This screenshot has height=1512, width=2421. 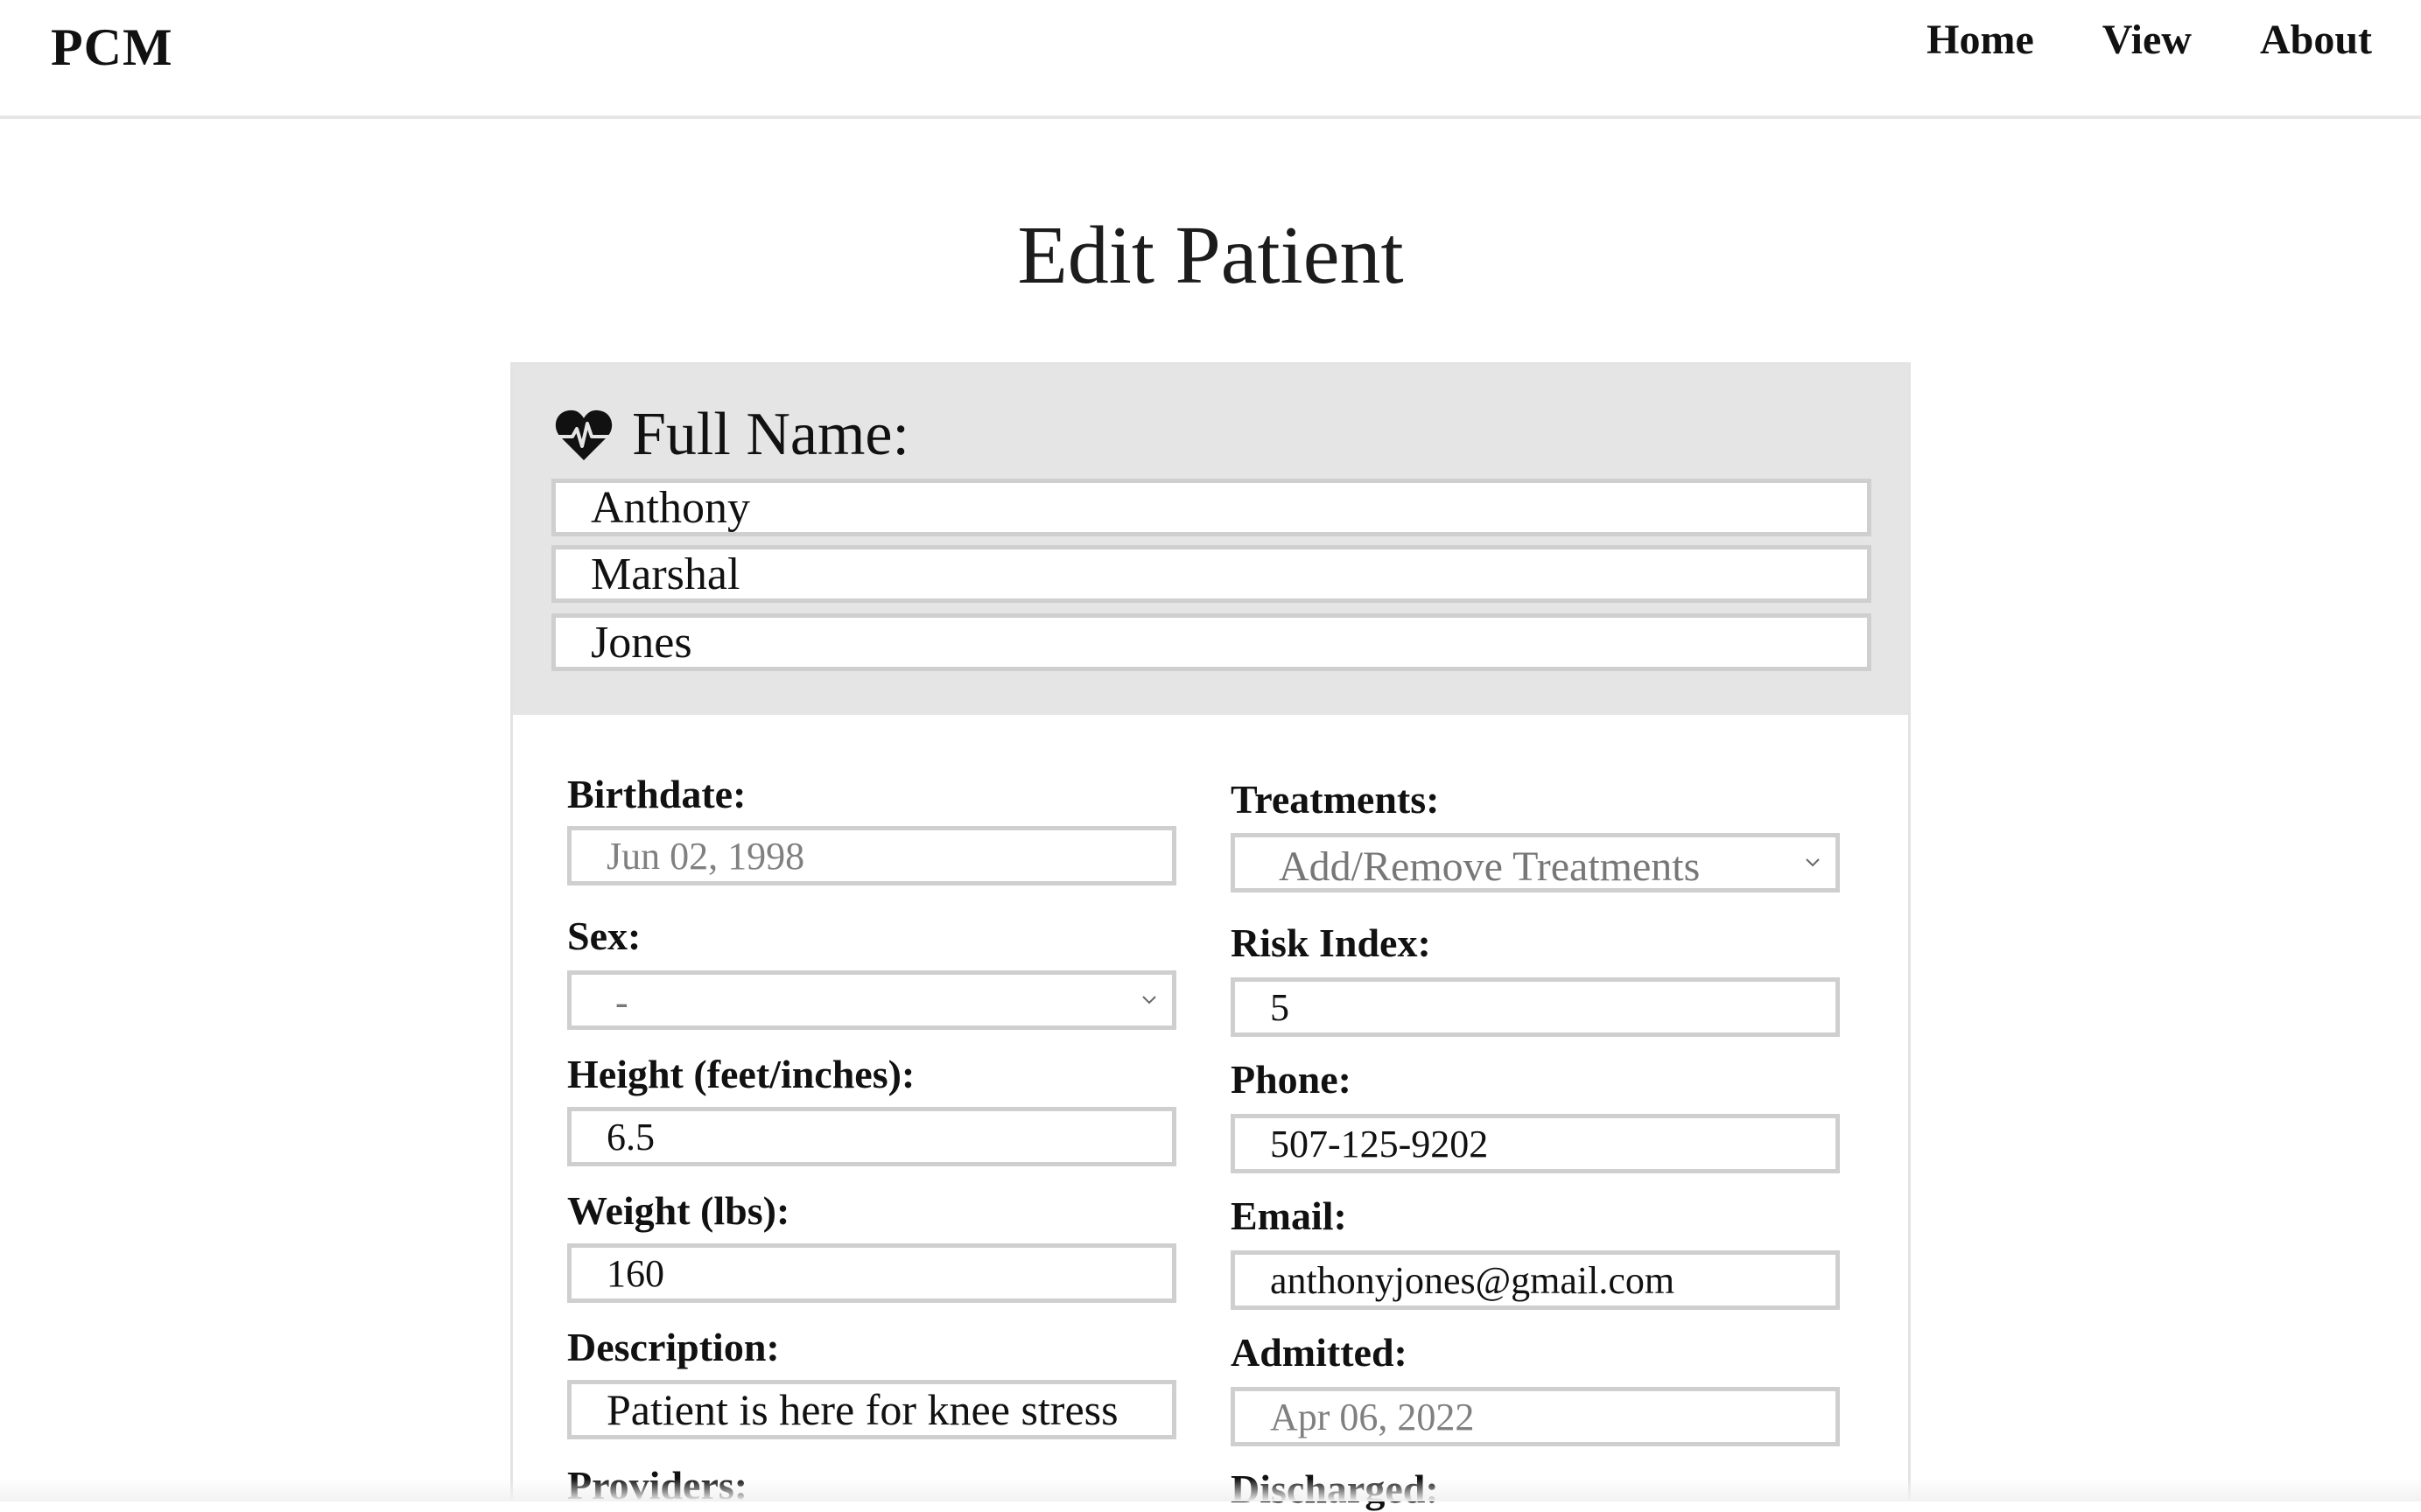 I want to click on height-input, so click(x=872, y=1136).